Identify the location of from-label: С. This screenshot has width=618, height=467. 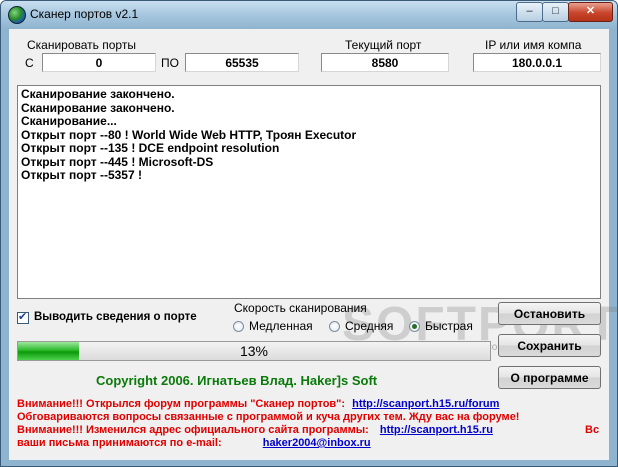
(29, 63).